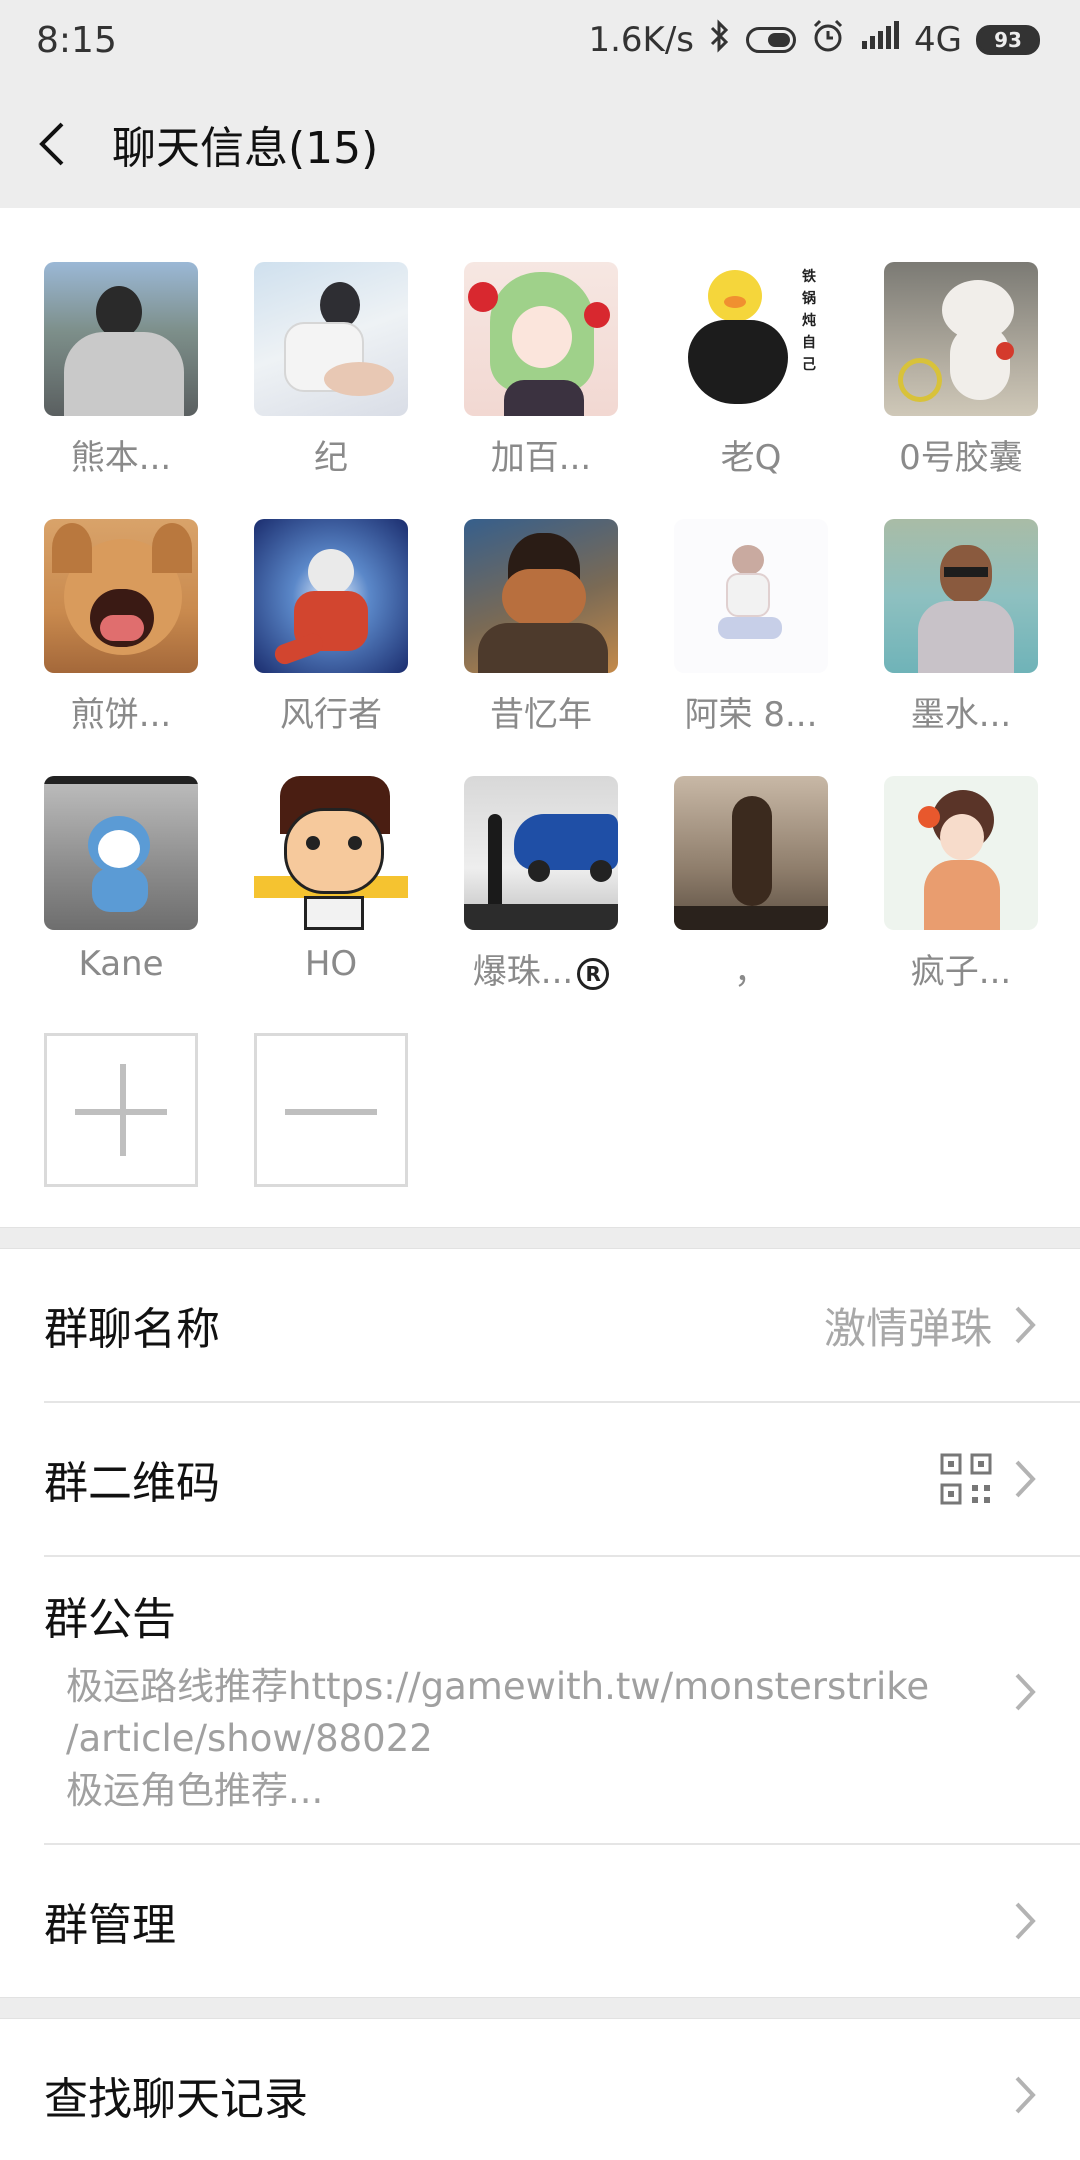  What do you see at coordinates (331, 458) in the screenshot?
I see `member-name: 纪` at bounding box center [331, 458].